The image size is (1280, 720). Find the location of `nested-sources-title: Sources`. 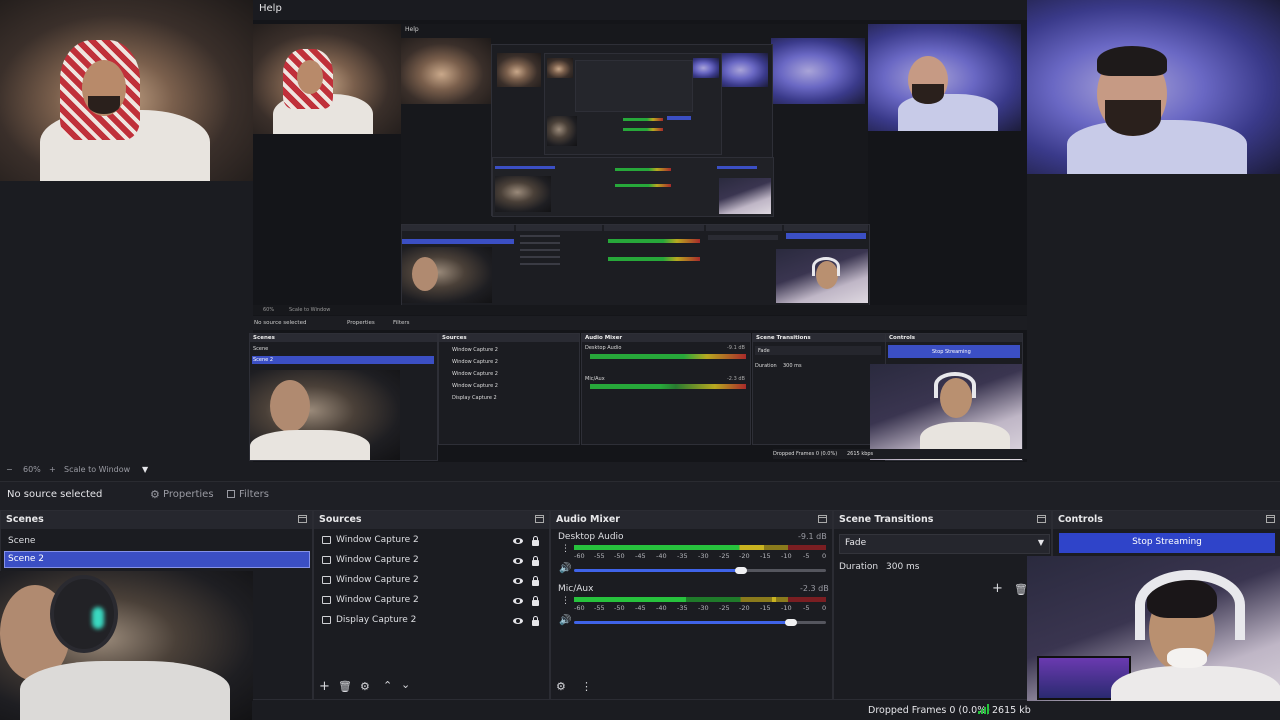

nested-sources-title: Sources is located at coordinates (454, 338).